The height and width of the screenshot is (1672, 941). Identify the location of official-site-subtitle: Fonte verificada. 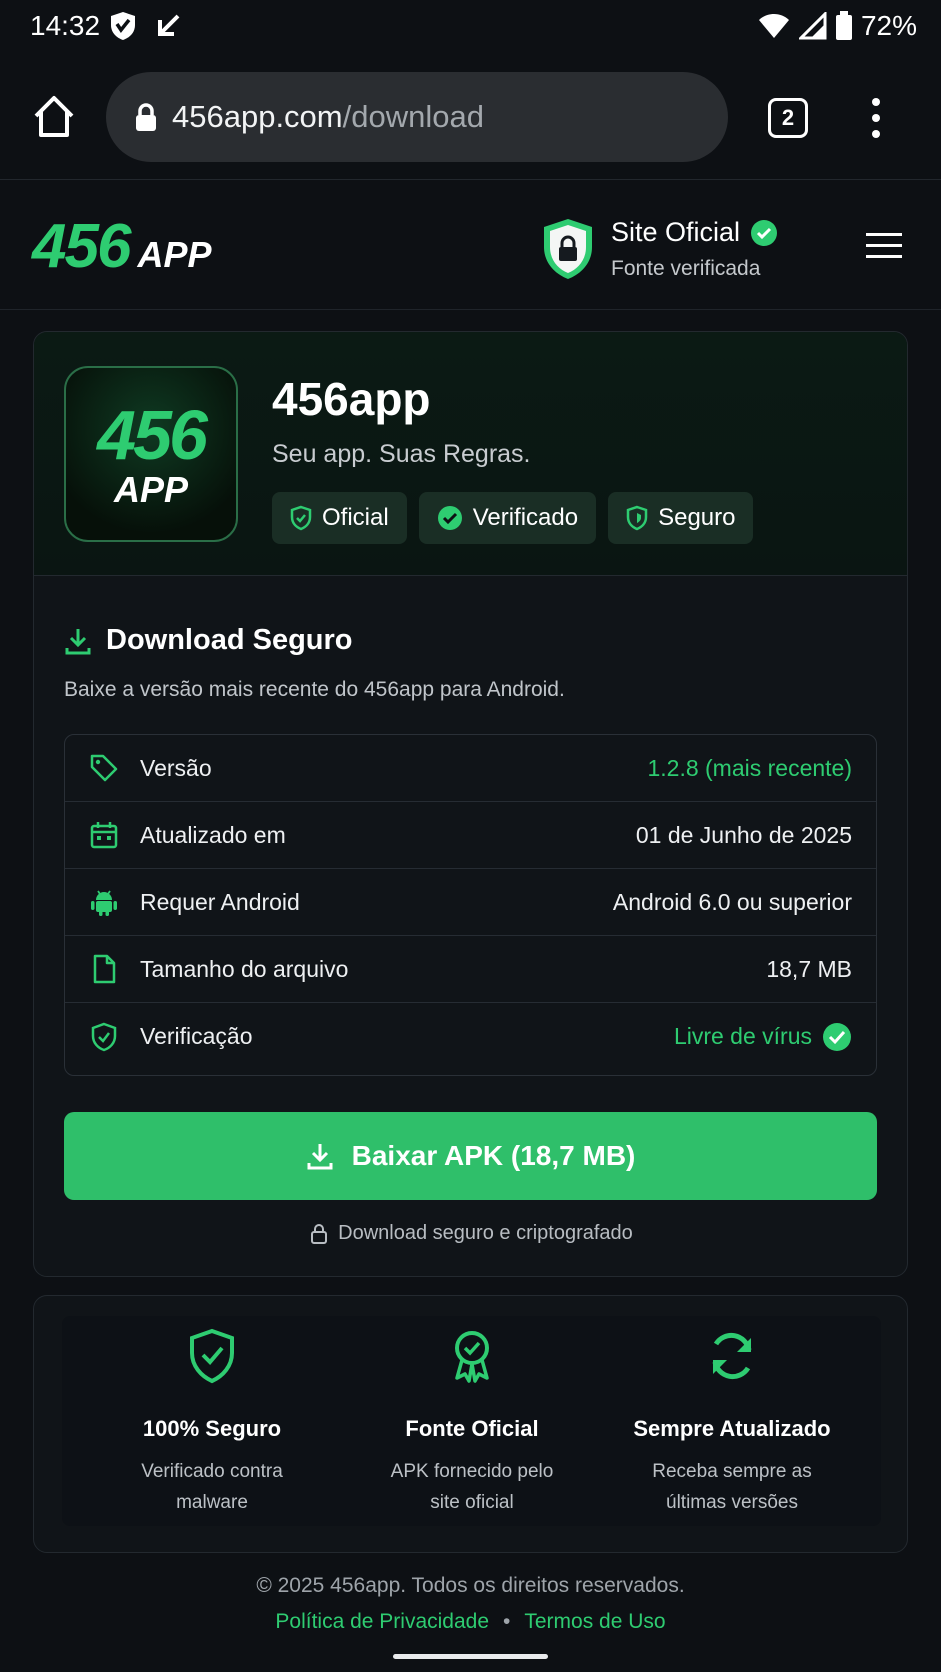
(686, 268).